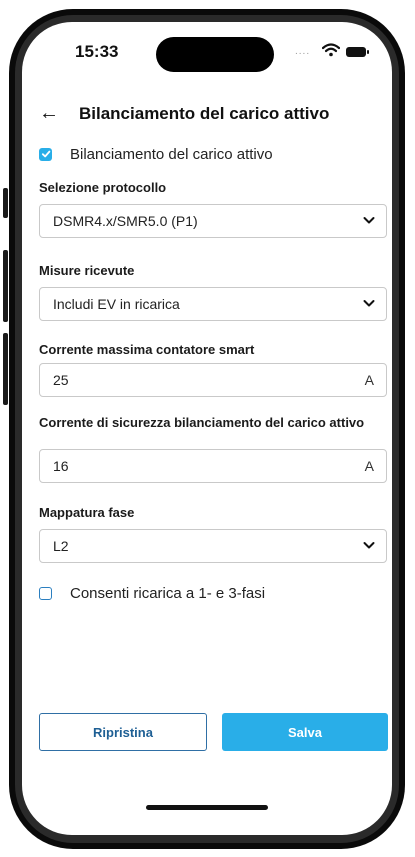 The width and height of the screenshot is (415, 857). Describe the element at coordinates (87, 512) in the screenshot. I see `phase-mapping-label: Mappatura fase` at that location.